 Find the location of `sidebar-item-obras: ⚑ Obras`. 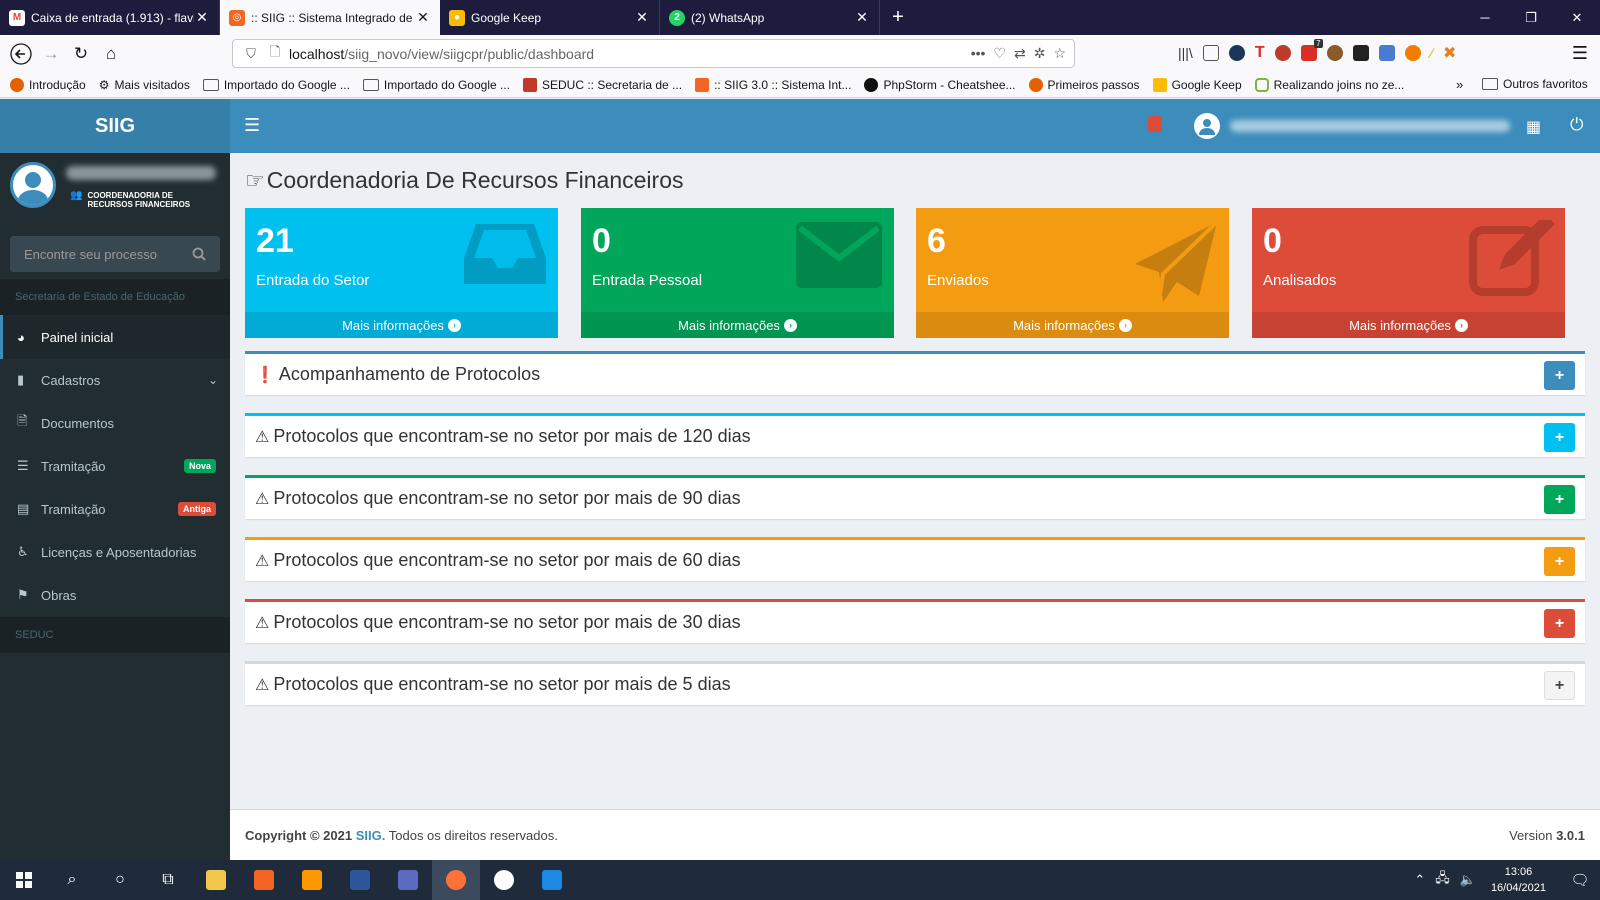

sidebar-item-obras: ⚑ Obras is located at coordinates (115, 595).